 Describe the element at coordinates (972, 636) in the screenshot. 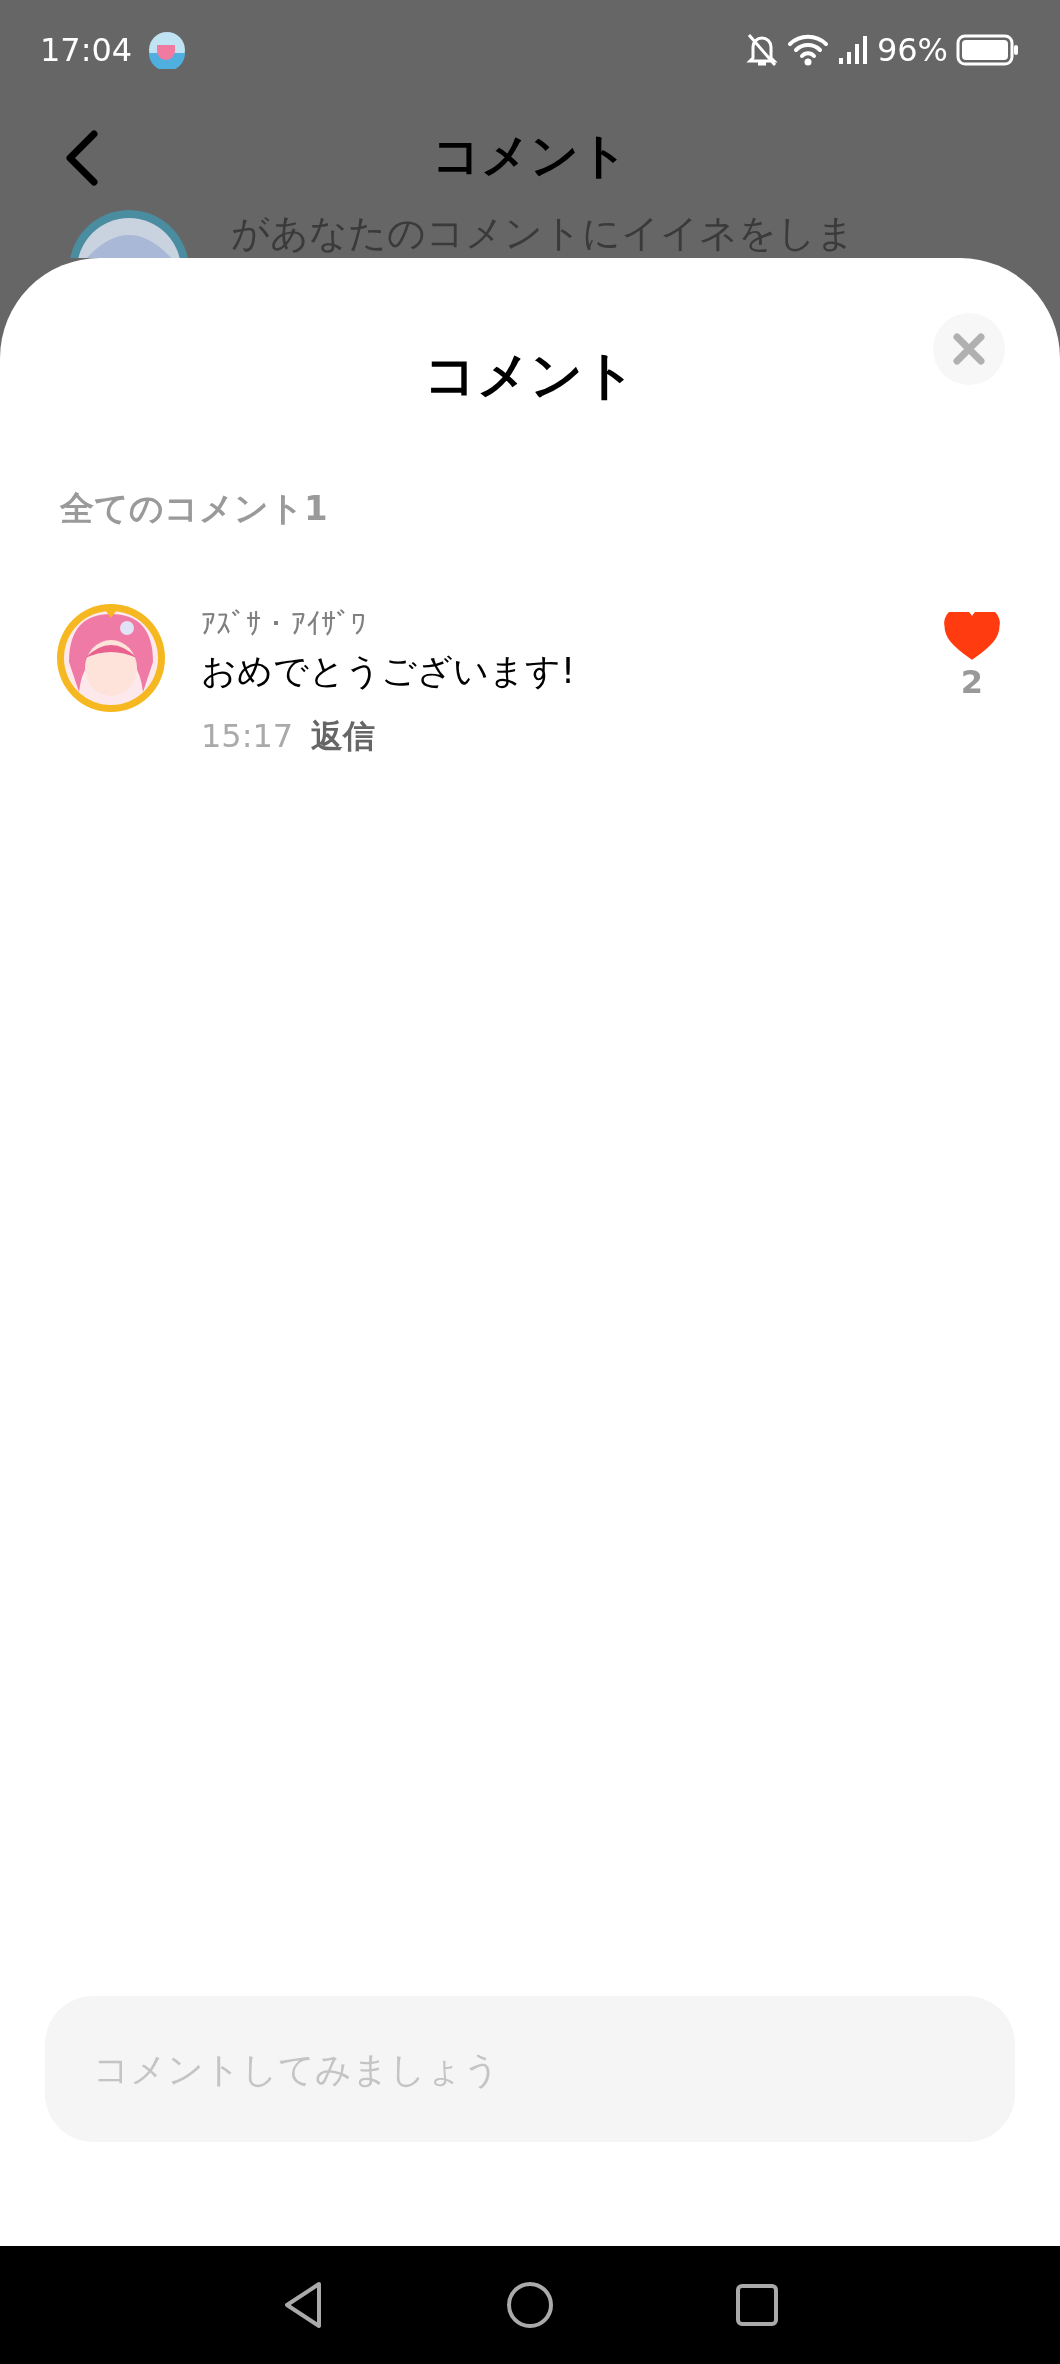

I see `heart-icon` at that location.